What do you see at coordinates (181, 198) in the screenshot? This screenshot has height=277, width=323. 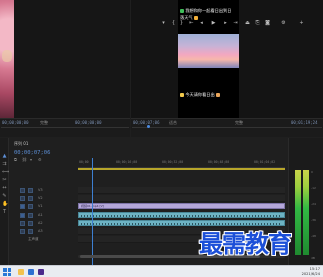 I see `track-row-v2` at bounding box center [181, 198].